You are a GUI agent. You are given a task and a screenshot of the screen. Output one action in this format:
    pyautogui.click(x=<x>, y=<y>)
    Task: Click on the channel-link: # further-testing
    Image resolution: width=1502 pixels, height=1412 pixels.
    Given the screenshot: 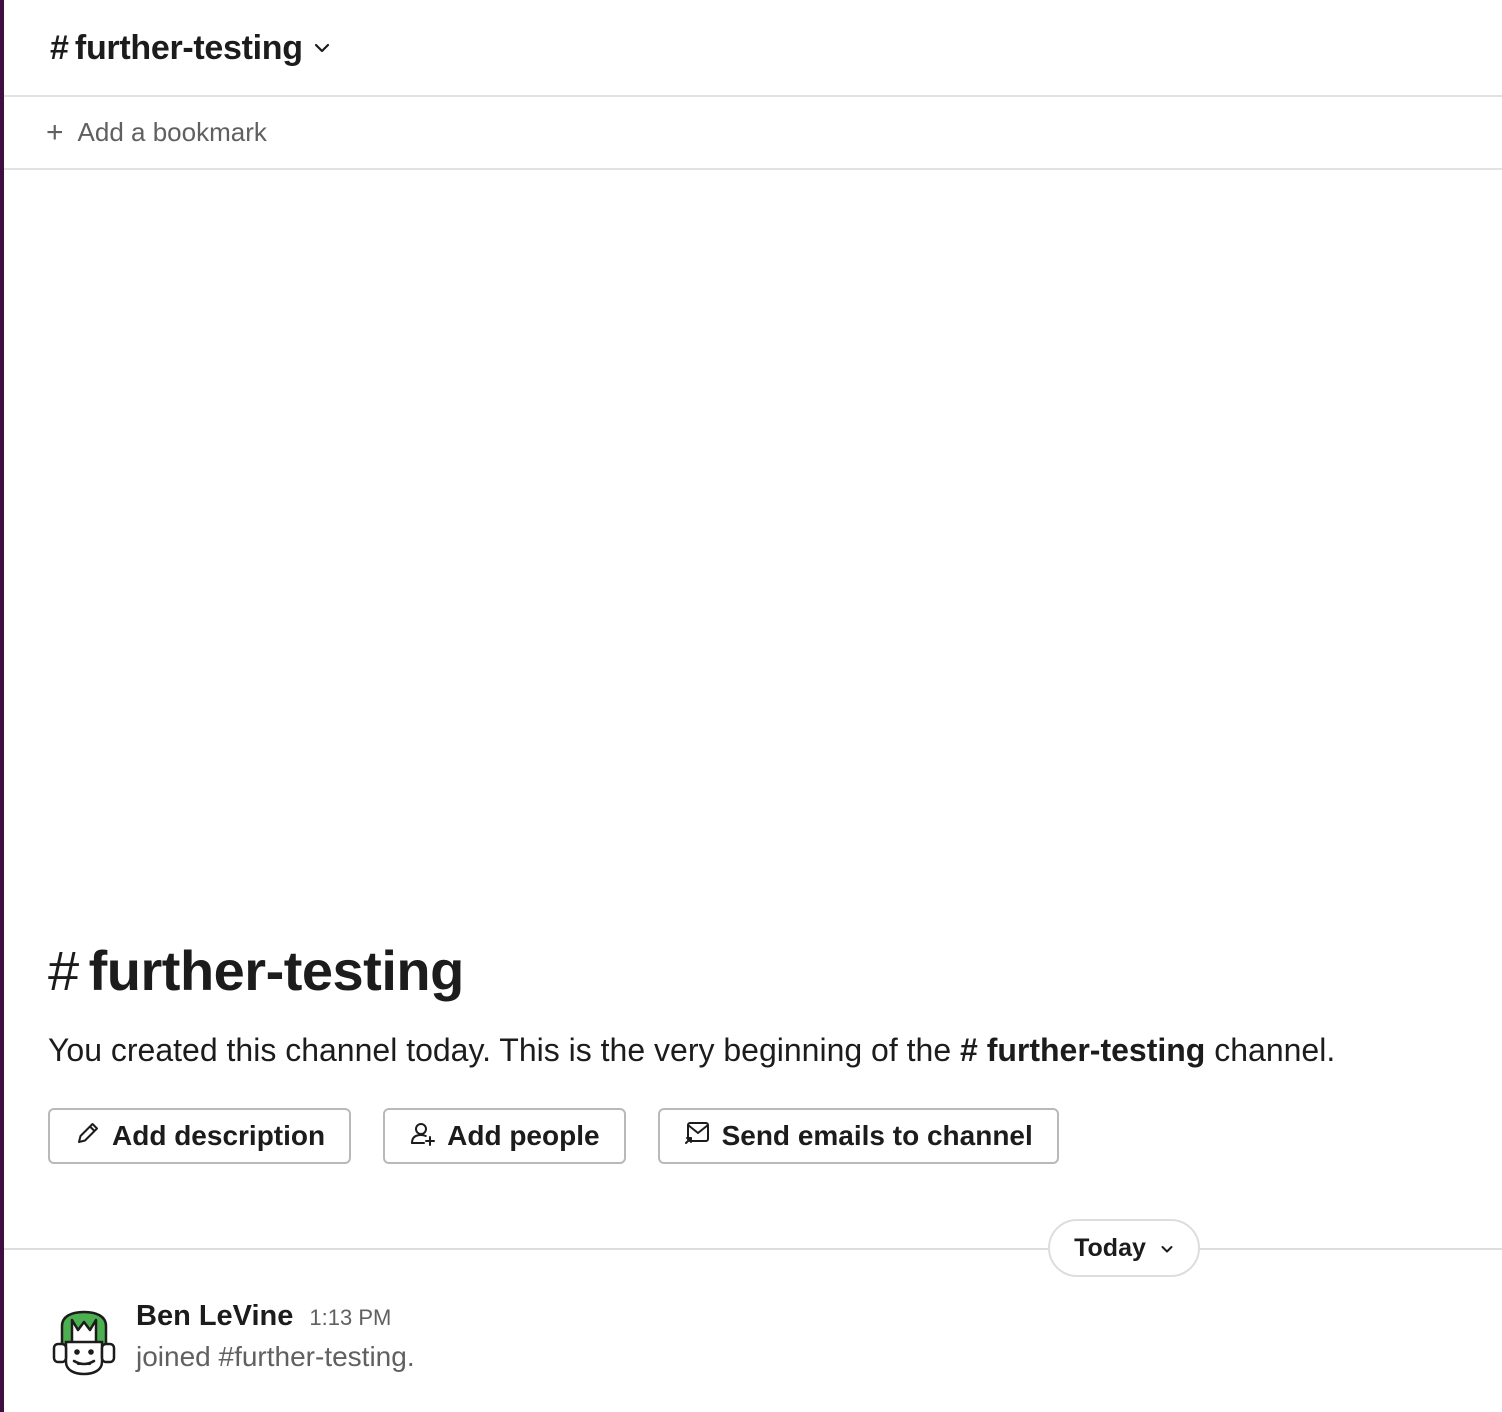 What is the action you would take?
    pyautogui.click(x=1082, y=1050)
    